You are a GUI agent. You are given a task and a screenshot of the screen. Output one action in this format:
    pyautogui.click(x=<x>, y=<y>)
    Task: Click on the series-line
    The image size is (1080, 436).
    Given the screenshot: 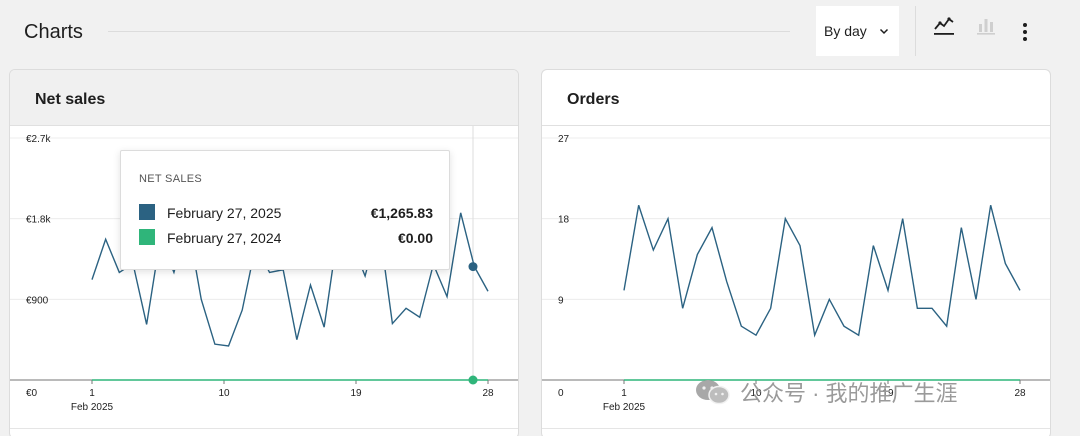 What is the action you would take?
    pyautogui.click(x=822, y=271)
    